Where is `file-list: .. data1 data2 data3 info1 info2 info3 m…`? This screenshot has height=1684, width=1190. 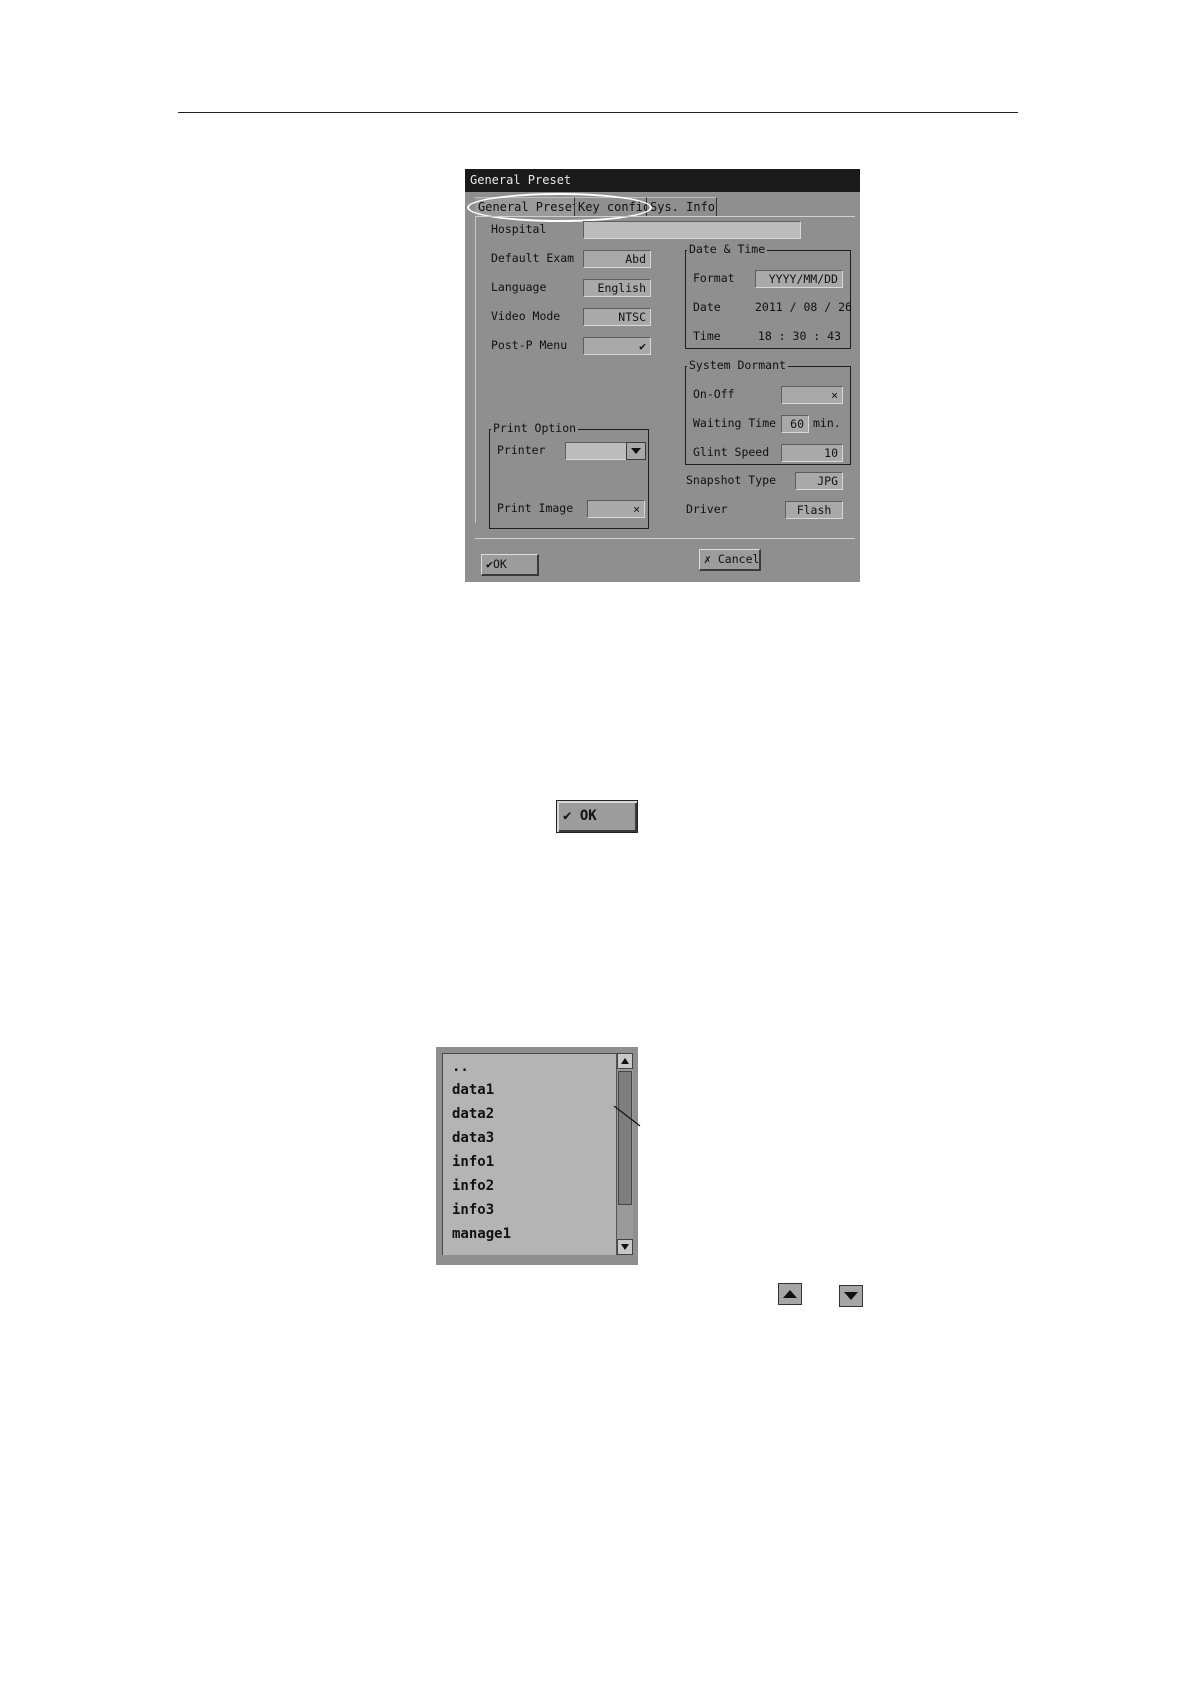
file-list: .. data1 data2 data3 info1 info2 info3 m… is located at coordinates (529, 1154).